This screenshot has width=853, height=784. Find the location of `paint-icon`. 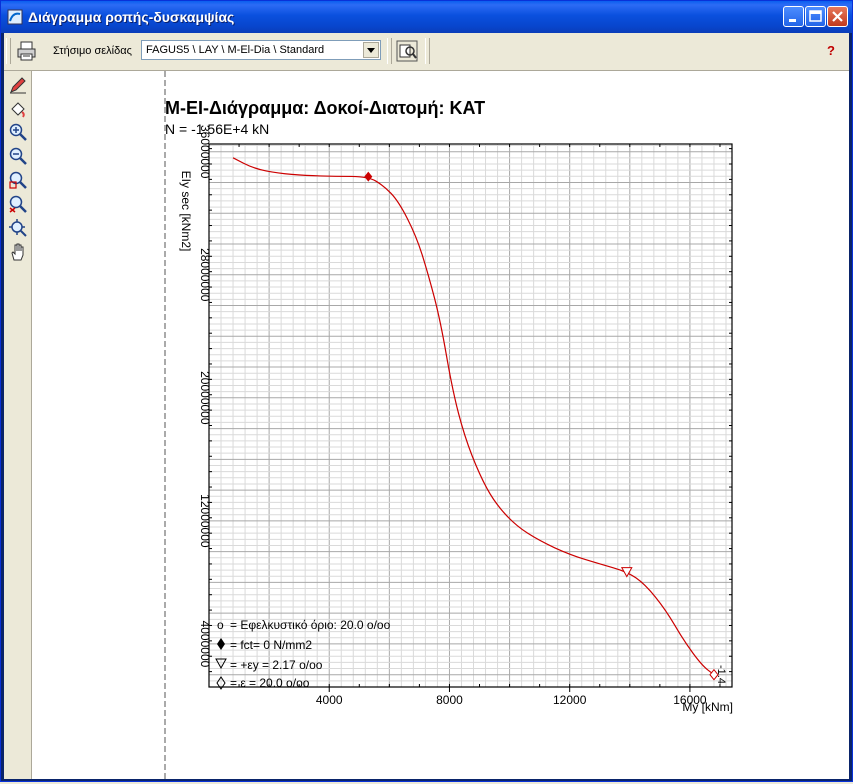

paint-icon is located at coordinates (18, 109).